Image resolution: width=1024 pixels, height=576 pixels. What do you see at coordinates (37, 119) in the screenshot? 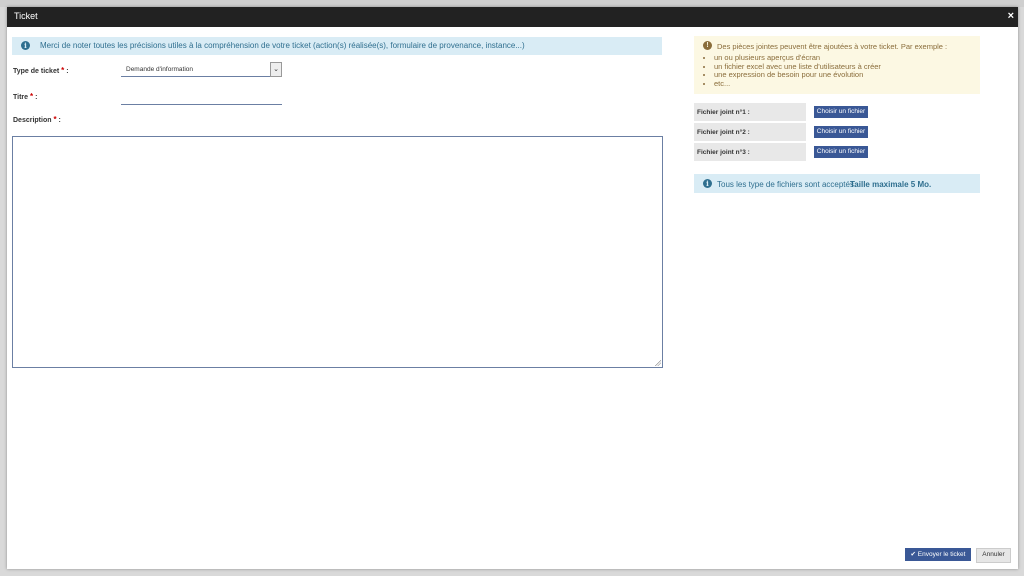
I see `description-label: Description * :` at bounding box center [37, 119].